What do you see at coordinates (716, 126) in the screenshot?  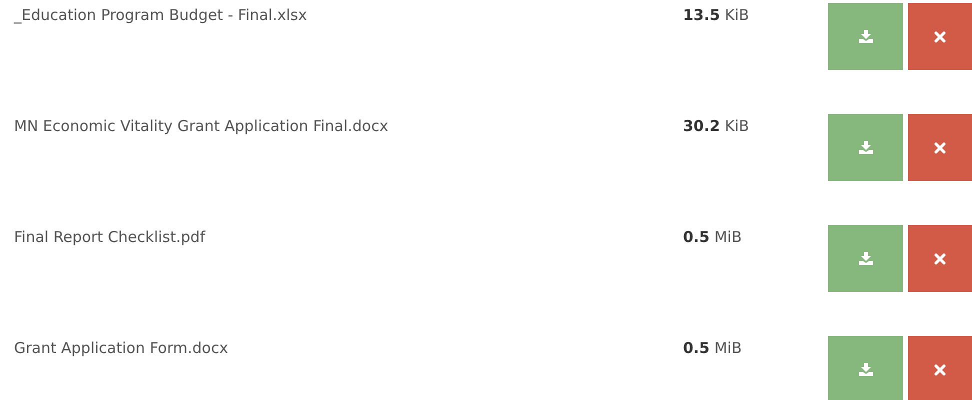 I see `file-size: 30.2 KiB` at bounding box center [716, 126].